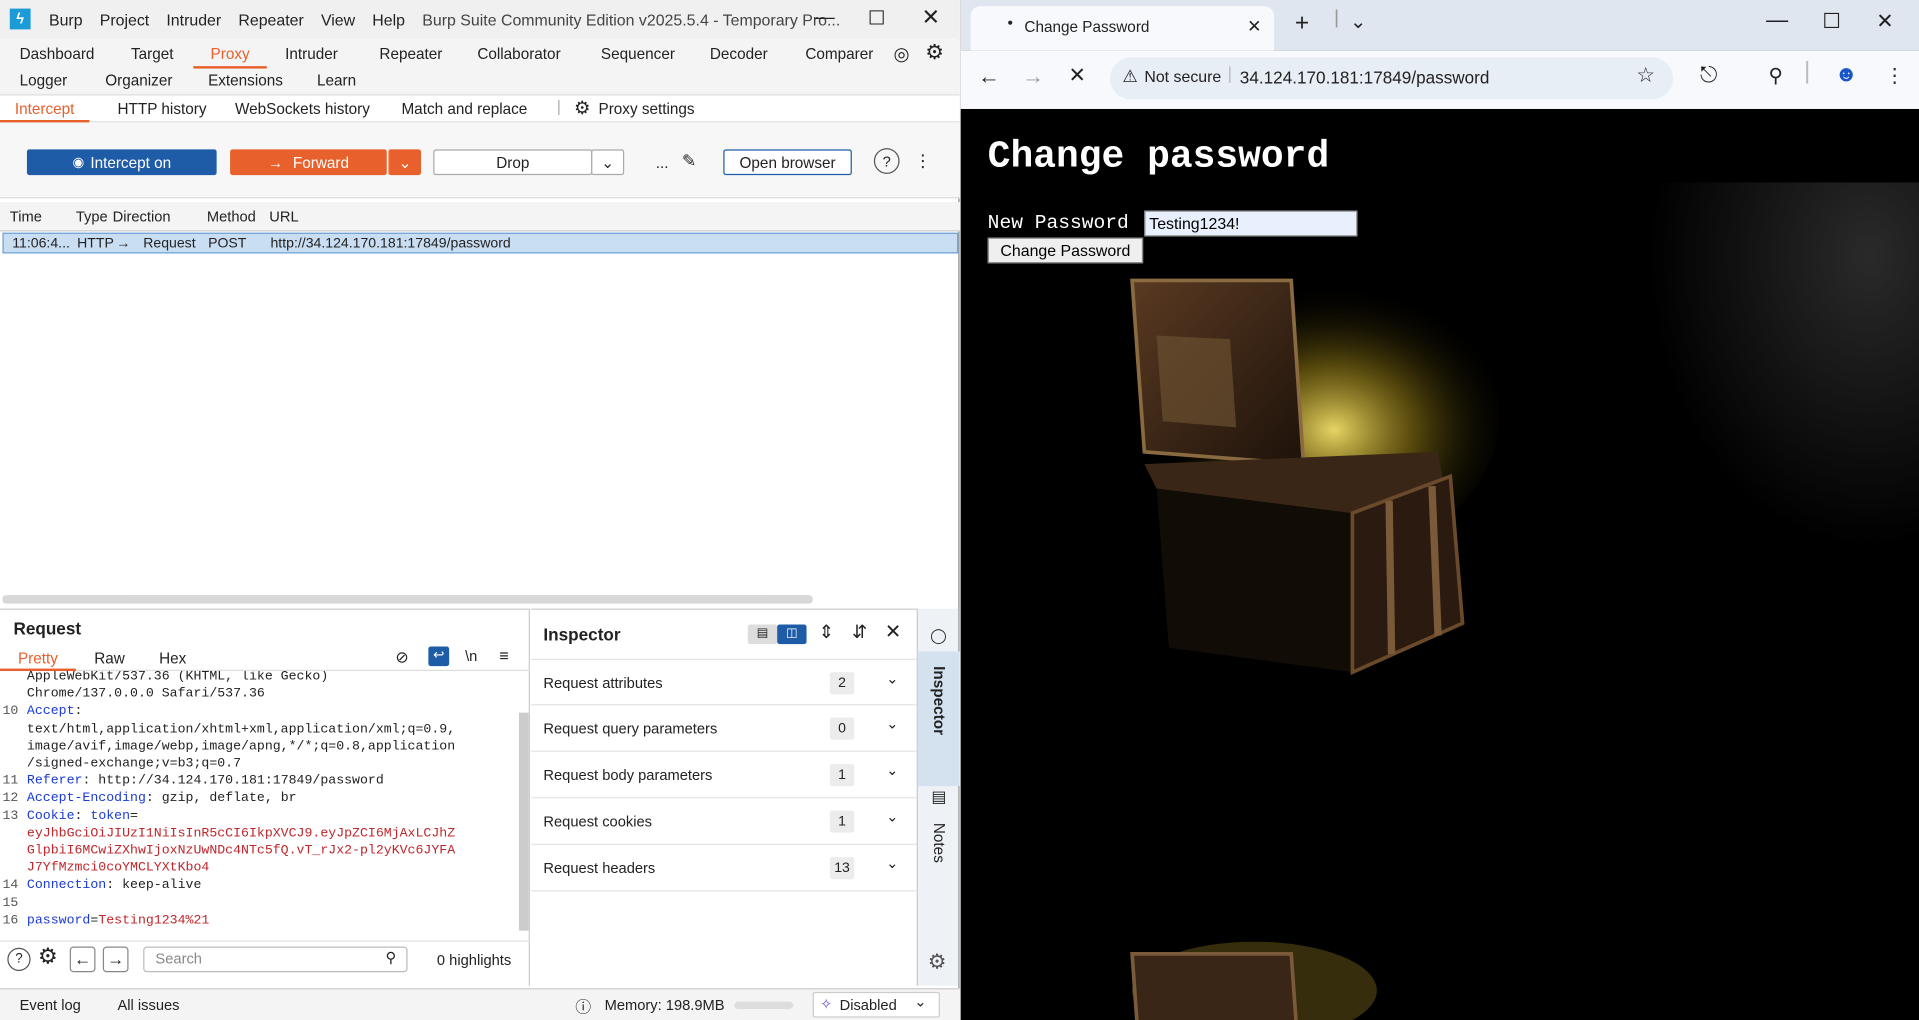 The image size is (1919, 1020). I want to click on forward-dropdown-chevron-icon: ⌄, so click(404, 162).